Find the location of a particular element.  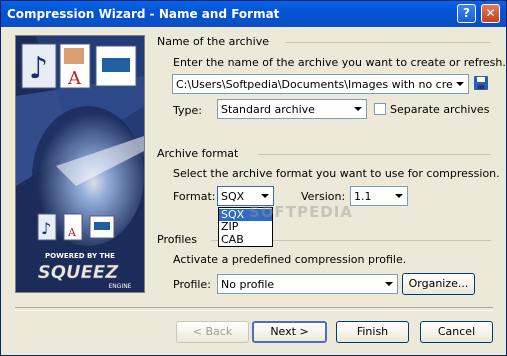

version-label: Version: is located at coordinates (323, 196).